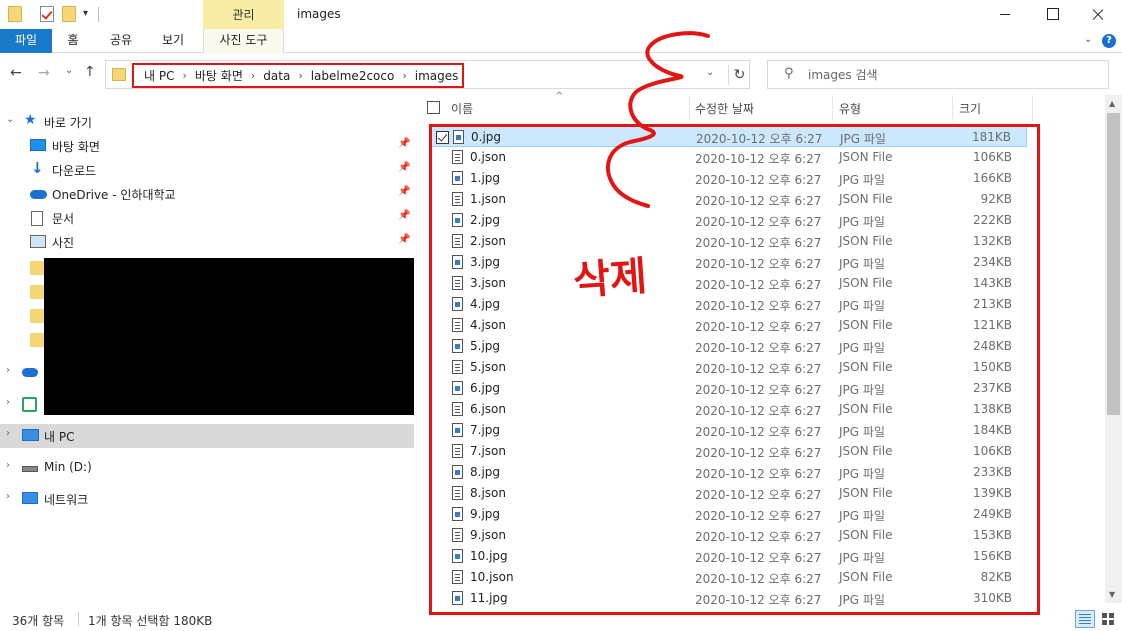  What do you see at coordinates (121, 41) in the screenshot?
I see `tab-share: 공유` at bounding box center [121, 41].